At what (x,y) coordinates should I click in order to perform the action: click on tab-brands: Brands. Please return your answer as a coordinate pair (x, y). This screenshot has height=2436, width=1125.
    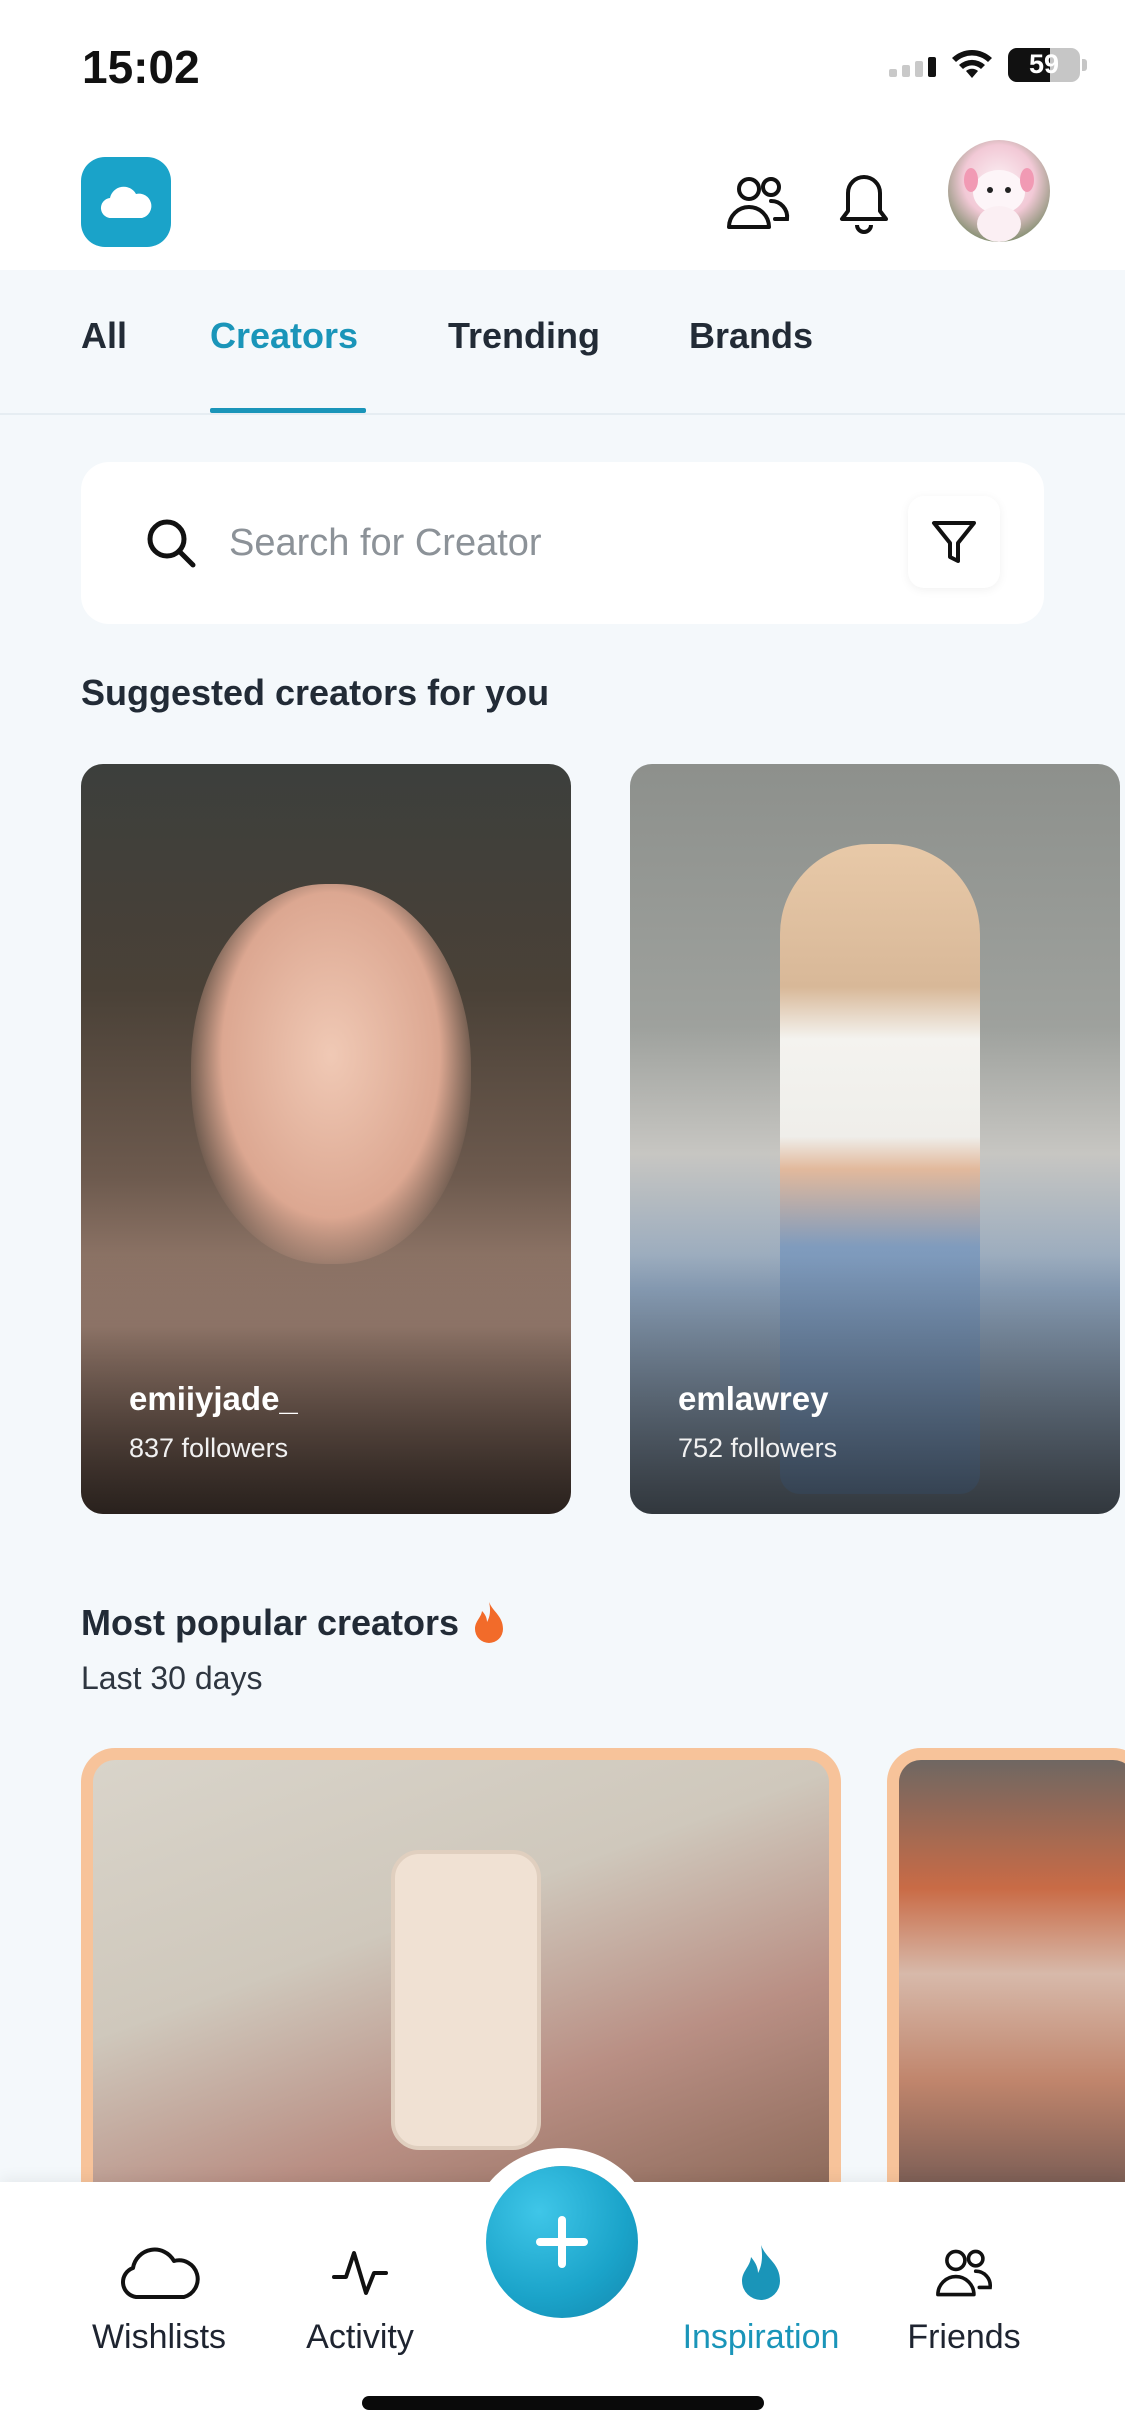
    Looking at the image, I should click on (751, 336).